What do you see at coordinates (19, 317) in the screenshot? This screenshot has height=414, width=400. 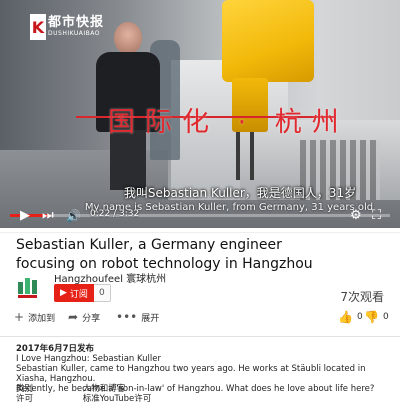 I see `plus-icon: +` at bounding box center [19, 317].